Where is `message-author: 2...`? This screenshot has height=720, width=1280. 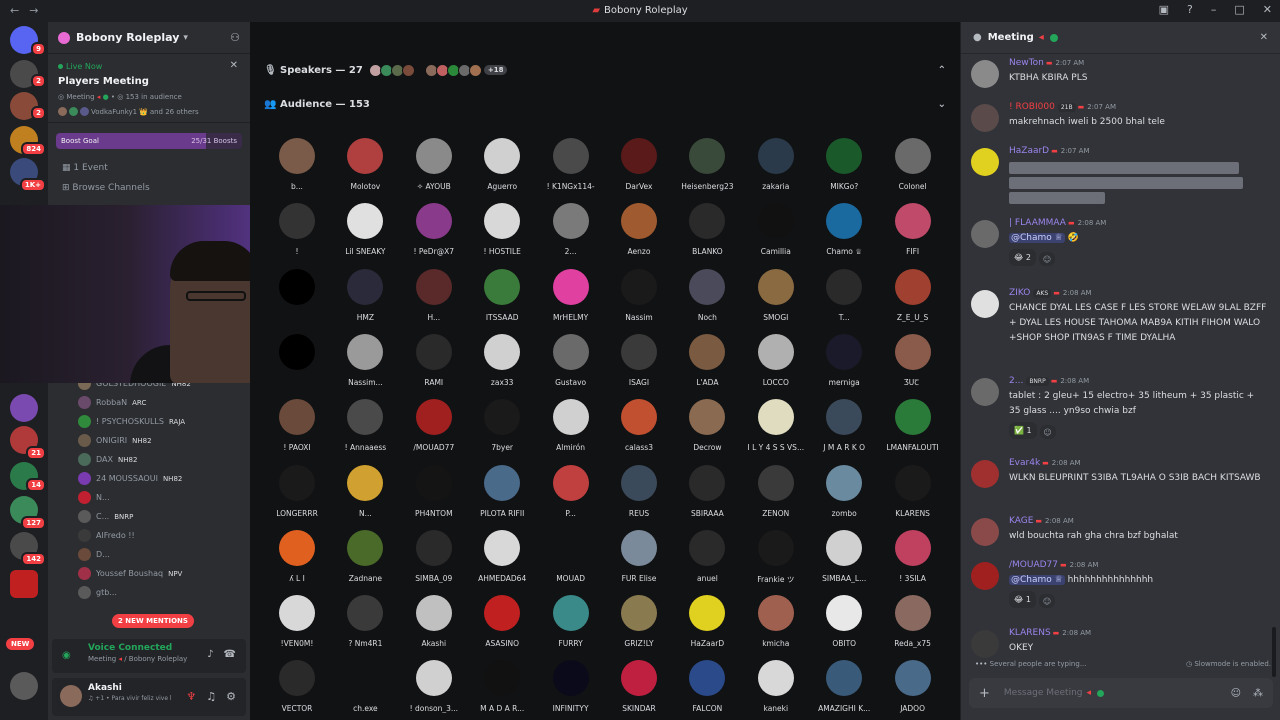
message-author: 2... is located at coordinates (1016, 381).